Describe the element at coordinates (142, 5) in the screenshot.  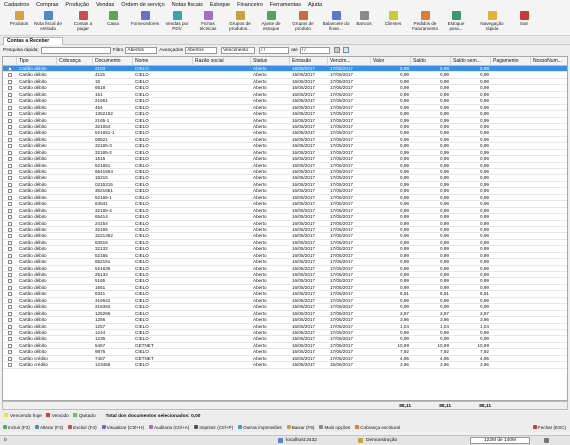
I see `menu-item-4: Ordem de serviço` at that location.